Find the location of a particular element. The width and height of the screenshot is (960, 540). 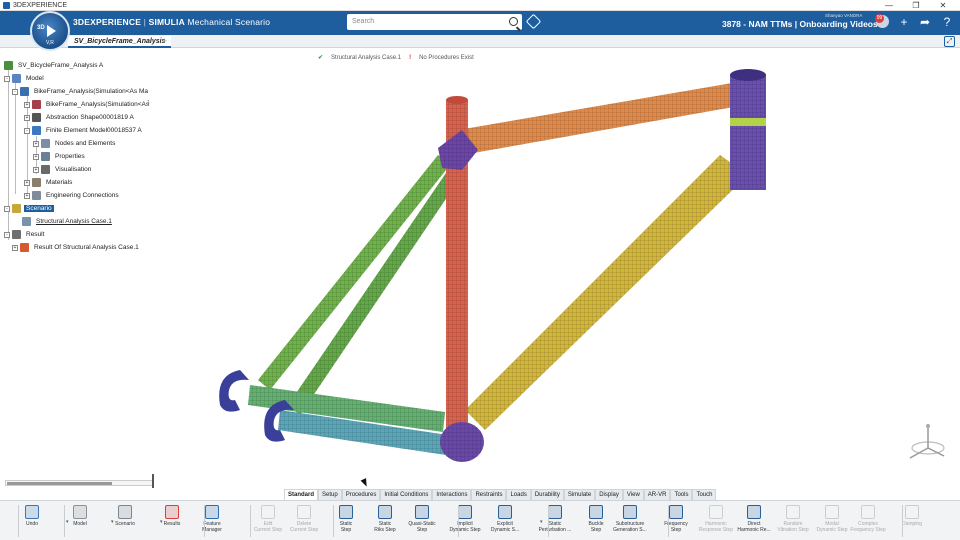

tree-scrollbar is located at coordinates (79, 483).